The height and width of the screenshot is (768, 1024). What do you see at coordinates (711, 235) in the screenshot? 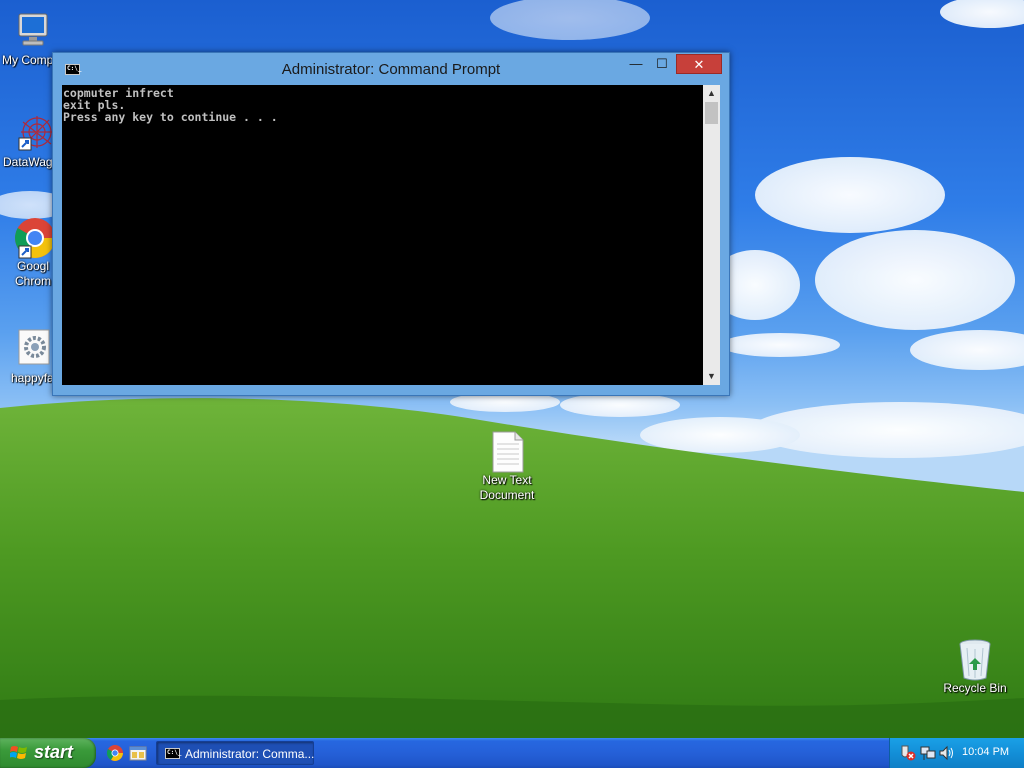
I see `vertical-scrollbar: ▲ ▼` at bounding box center [711, 235].